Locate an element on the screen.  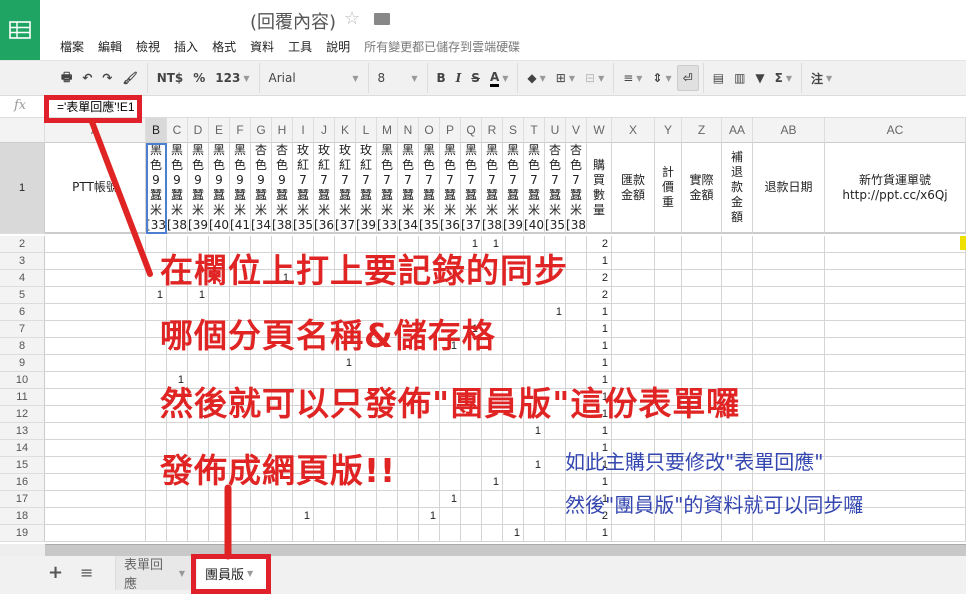
cell-j19 is located at coordinates (324, 533).